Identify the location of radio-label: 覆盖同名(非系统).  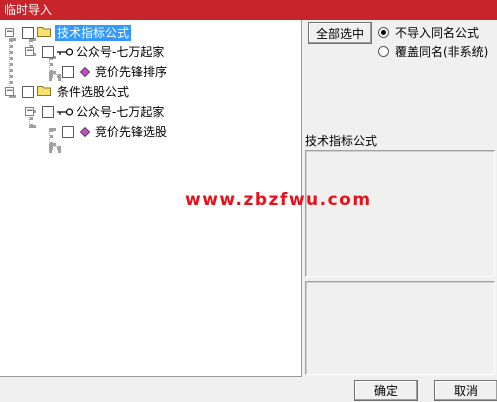
(442, 52).